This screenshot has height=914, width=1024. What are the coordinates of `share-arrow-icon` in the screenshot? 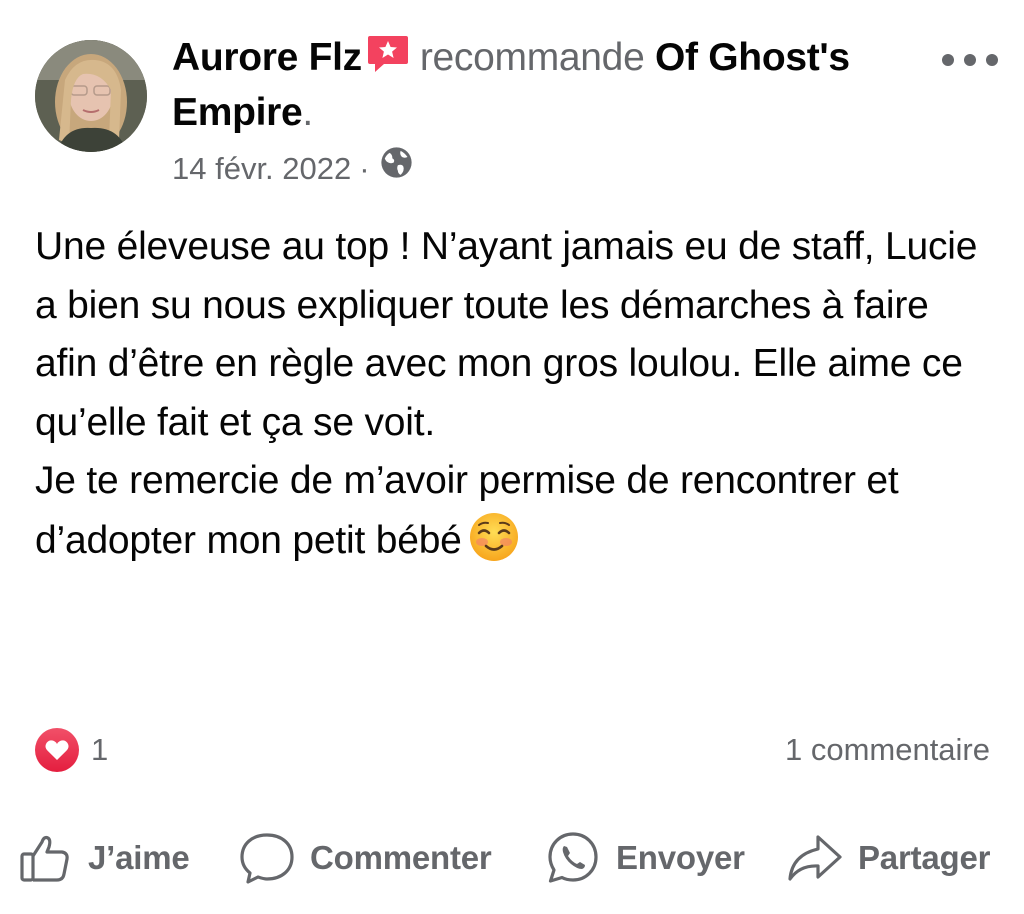 It's located at (815, 858).